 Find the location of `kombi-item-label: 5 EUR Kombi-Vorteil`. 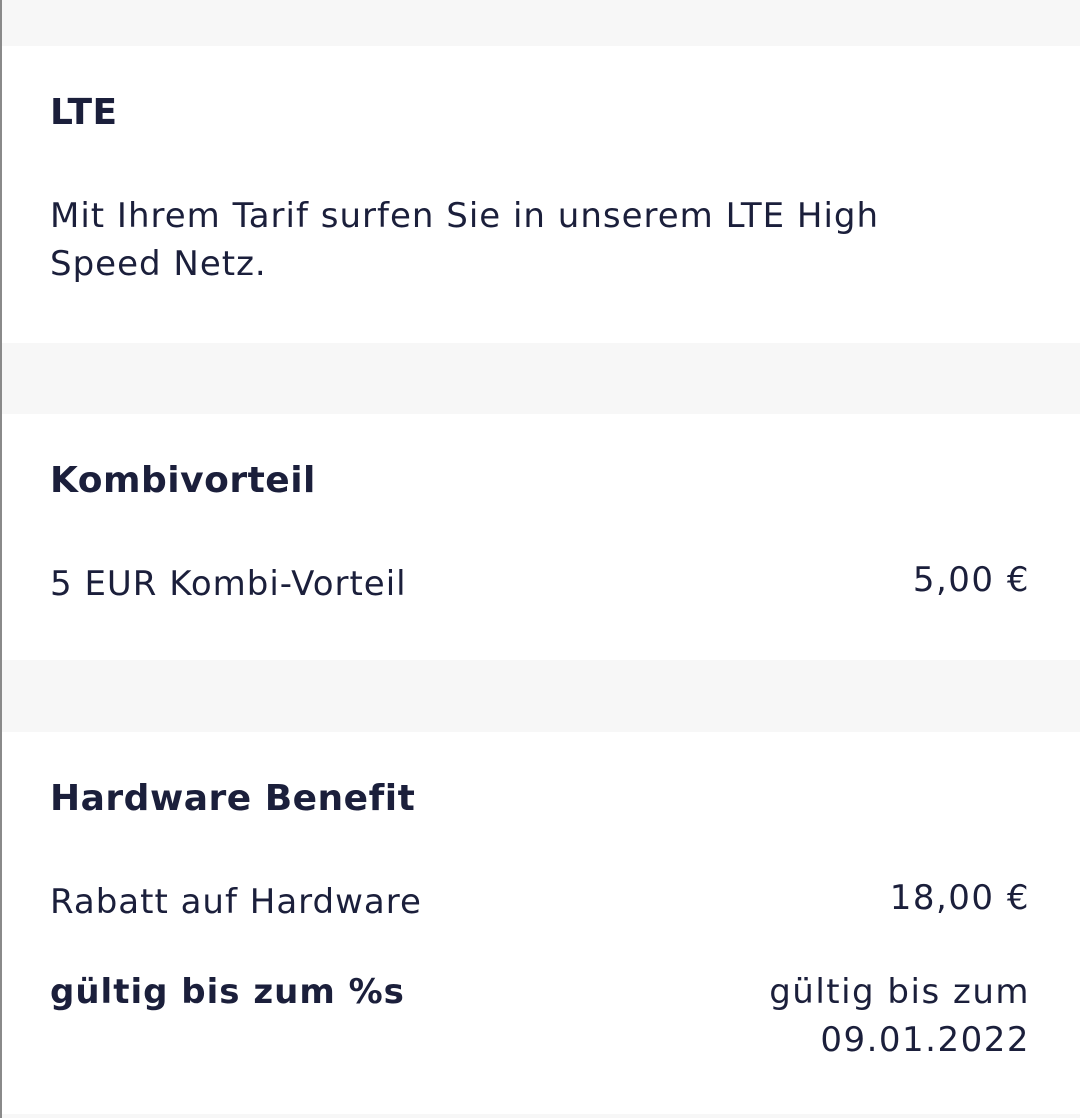

kombi-item-label: 5 EUR Kombi-Vorteil is located at coordinates (228, 584).